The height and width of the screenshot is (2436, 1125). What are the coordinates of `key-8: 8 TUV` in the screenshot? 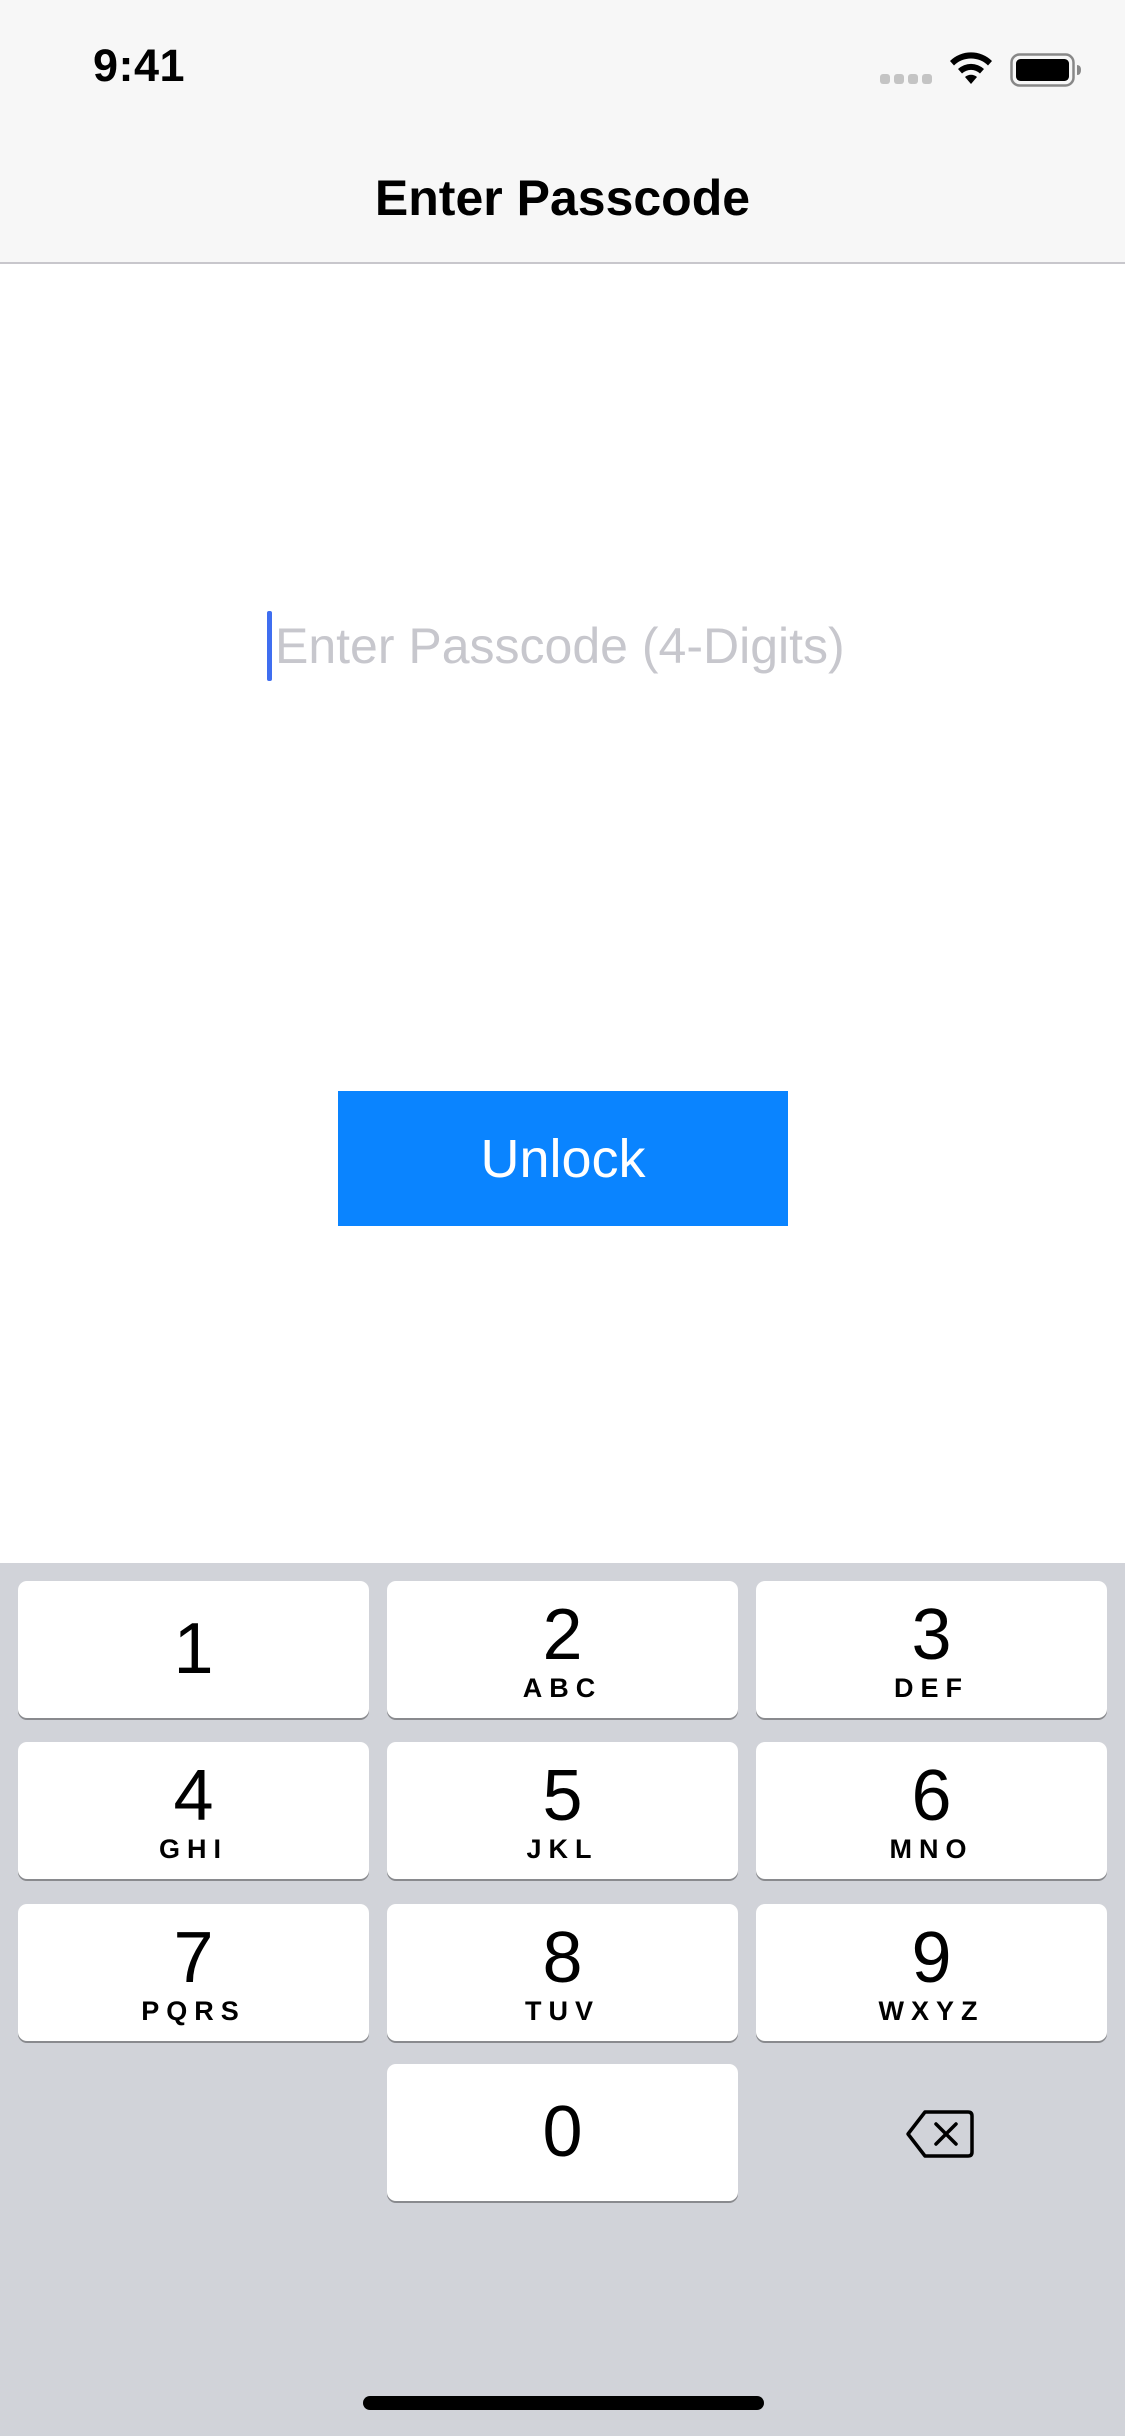 It's located at (562, 1972).